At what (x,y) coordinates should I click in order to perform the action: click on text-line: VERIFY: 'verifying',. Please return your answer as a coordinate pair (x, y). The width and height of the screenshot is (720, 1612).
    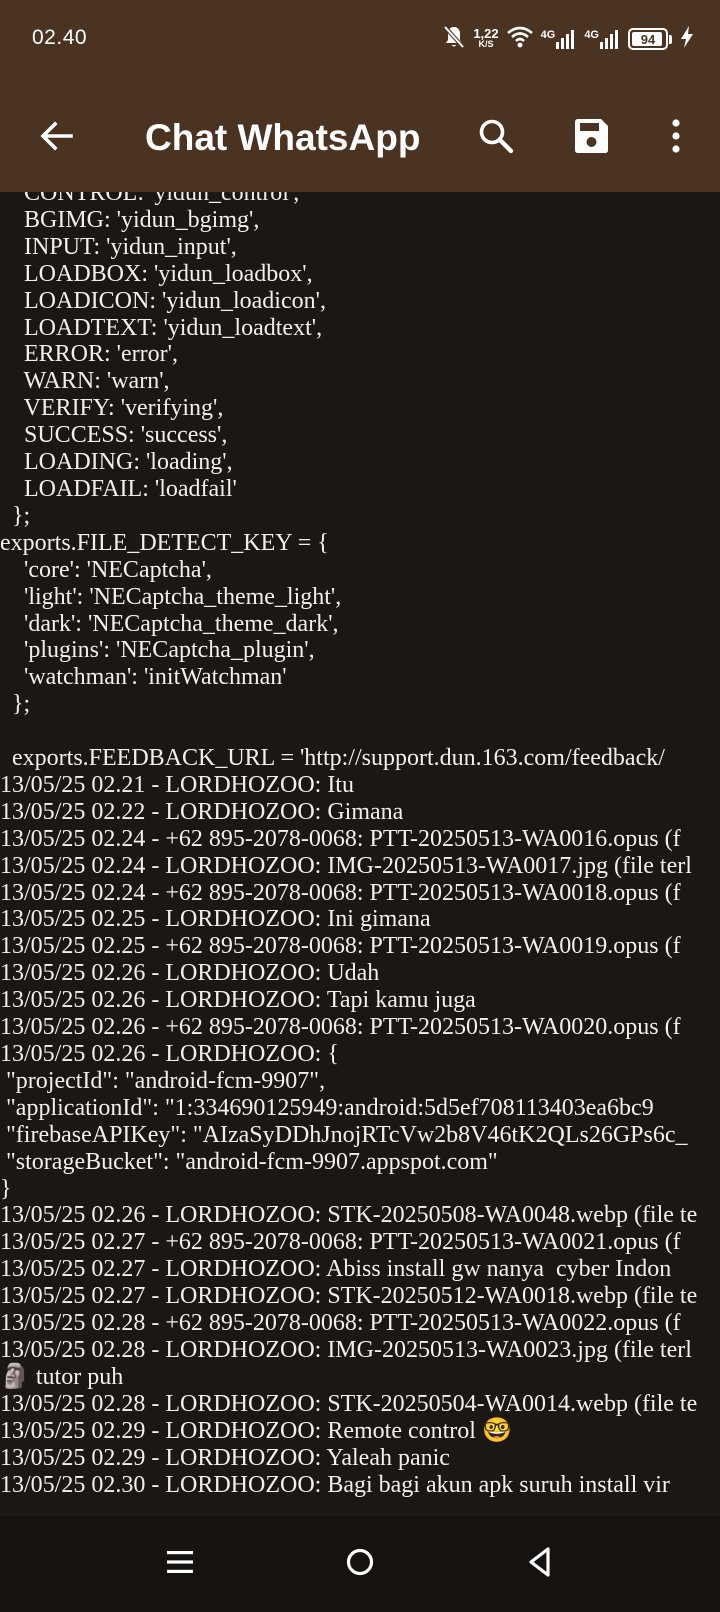
    Looking at the image, I should click on (112, 408).